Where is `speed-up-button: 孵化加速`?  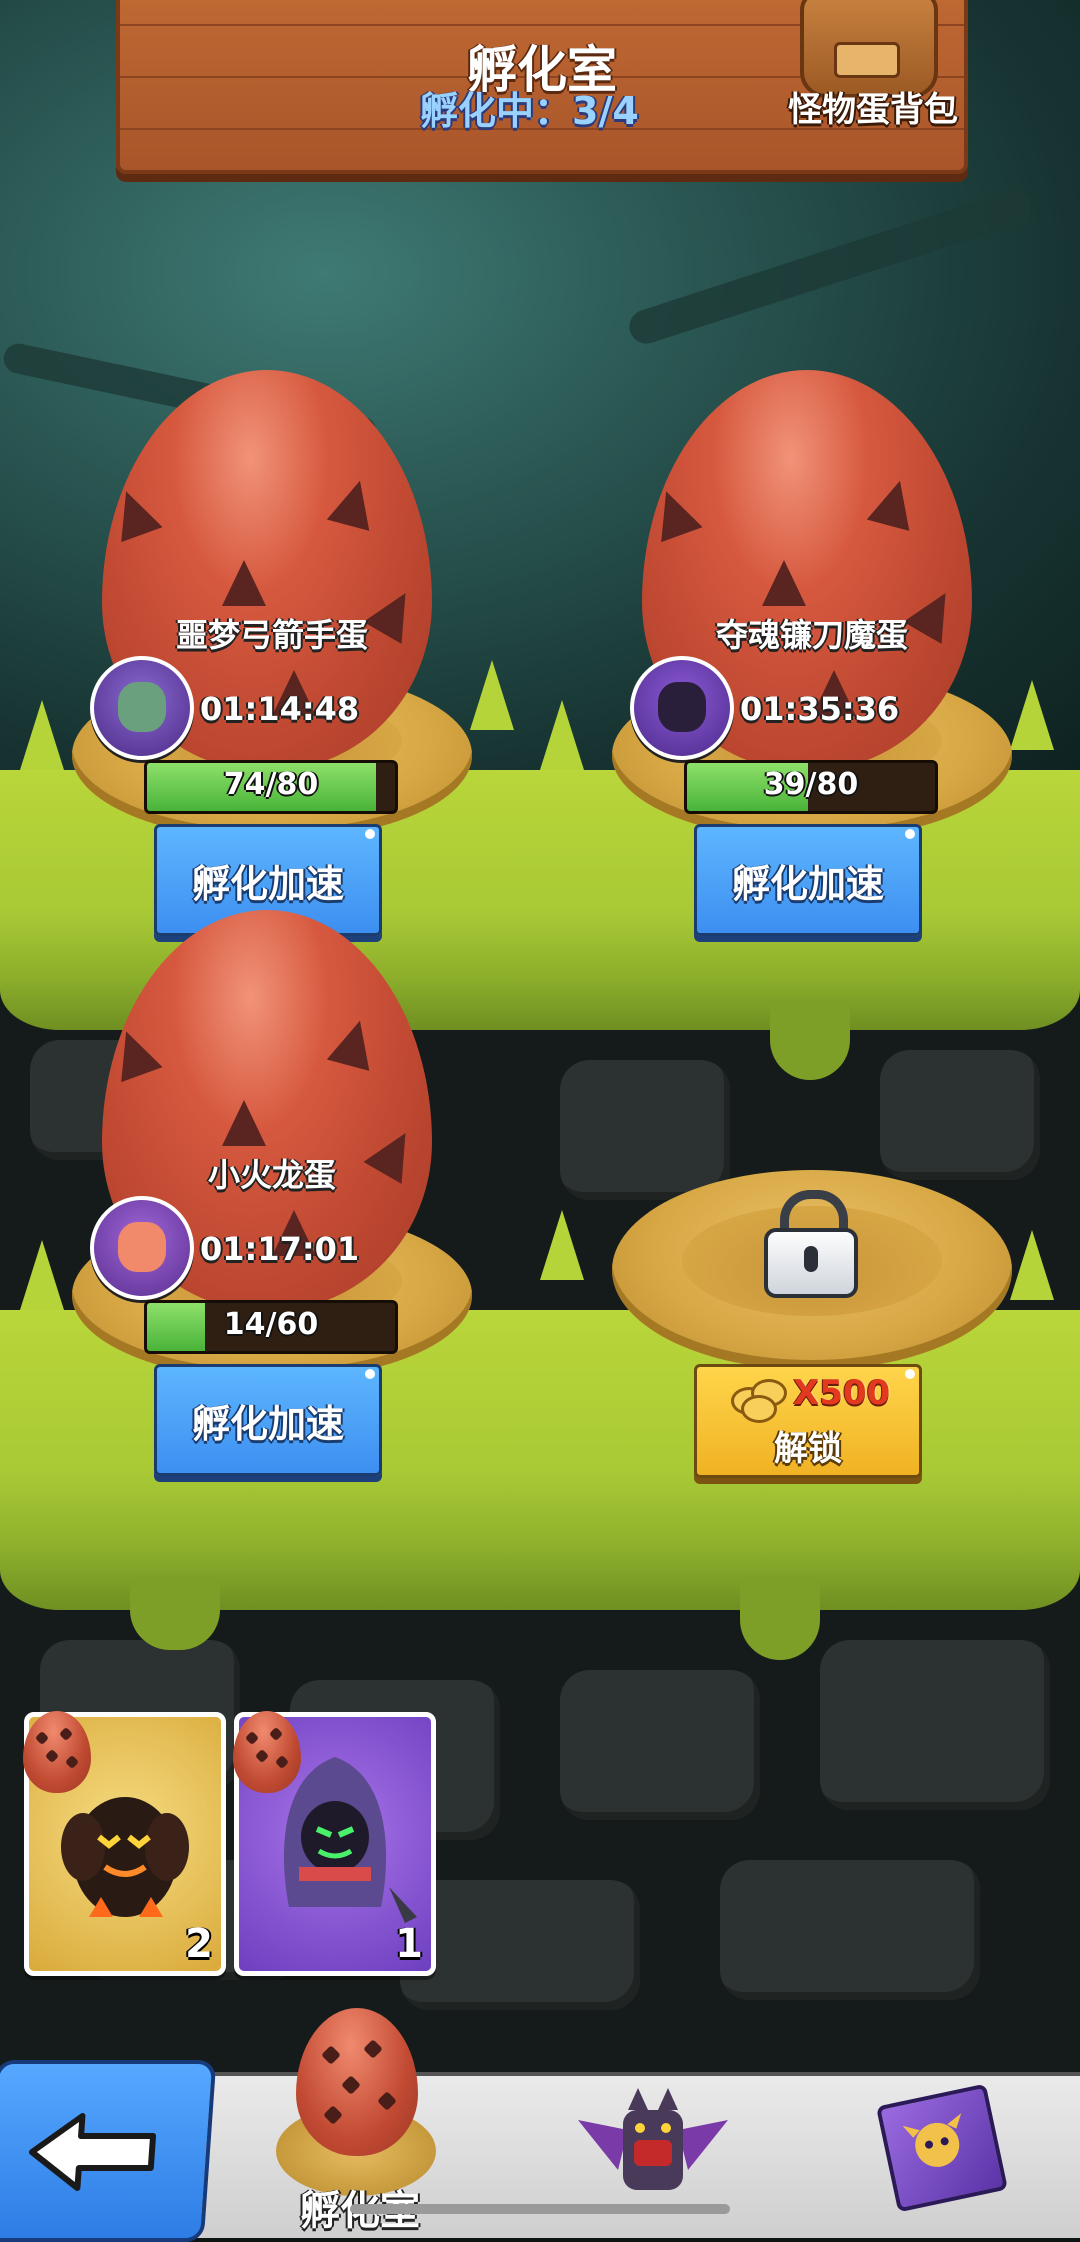
speed-up-button: 孵化加速 is located at coordinates (268, 1420).